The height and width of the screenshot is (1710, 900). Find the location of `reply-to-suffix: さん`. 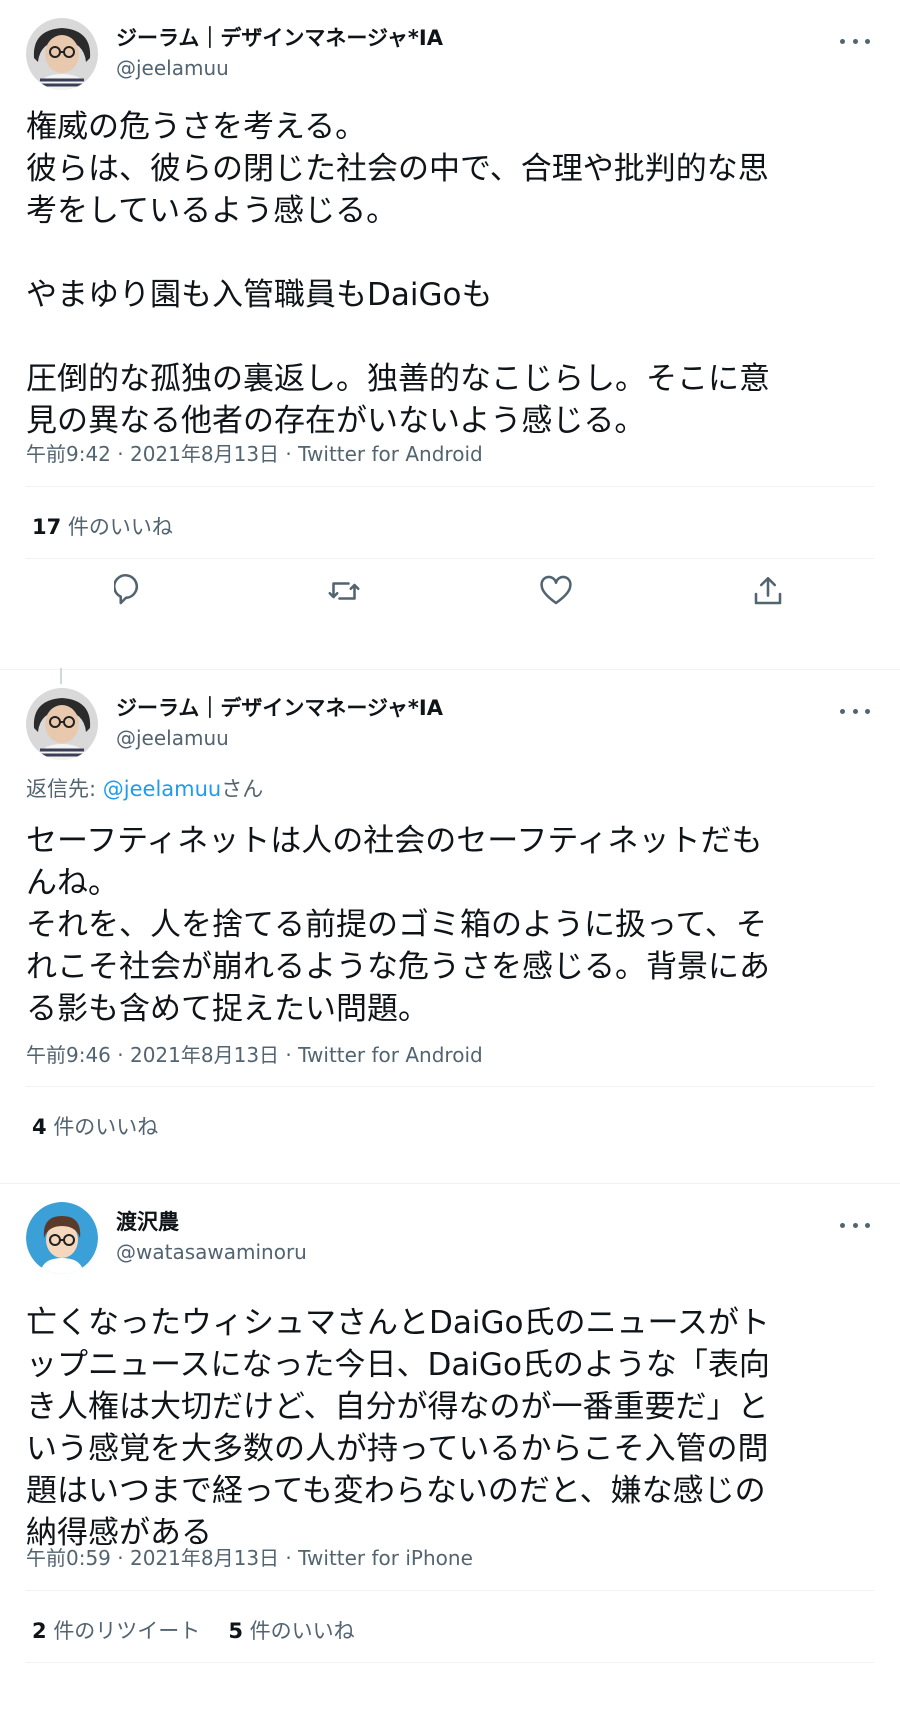

reply-to-suffix: さん is located at coordinates (242, 789).